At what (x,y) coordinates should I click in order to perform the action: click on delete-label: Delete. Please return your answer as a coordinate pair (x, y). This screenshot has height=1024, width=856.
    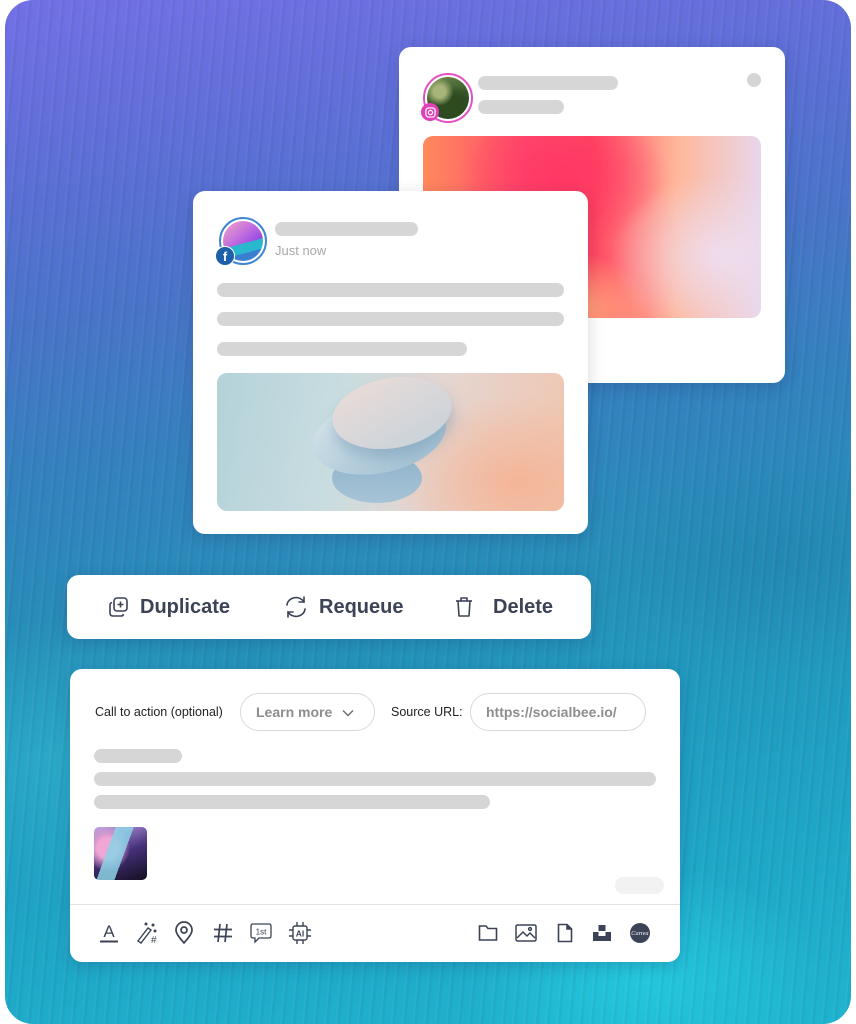
    Looking at the image, I should click on (523, 606).